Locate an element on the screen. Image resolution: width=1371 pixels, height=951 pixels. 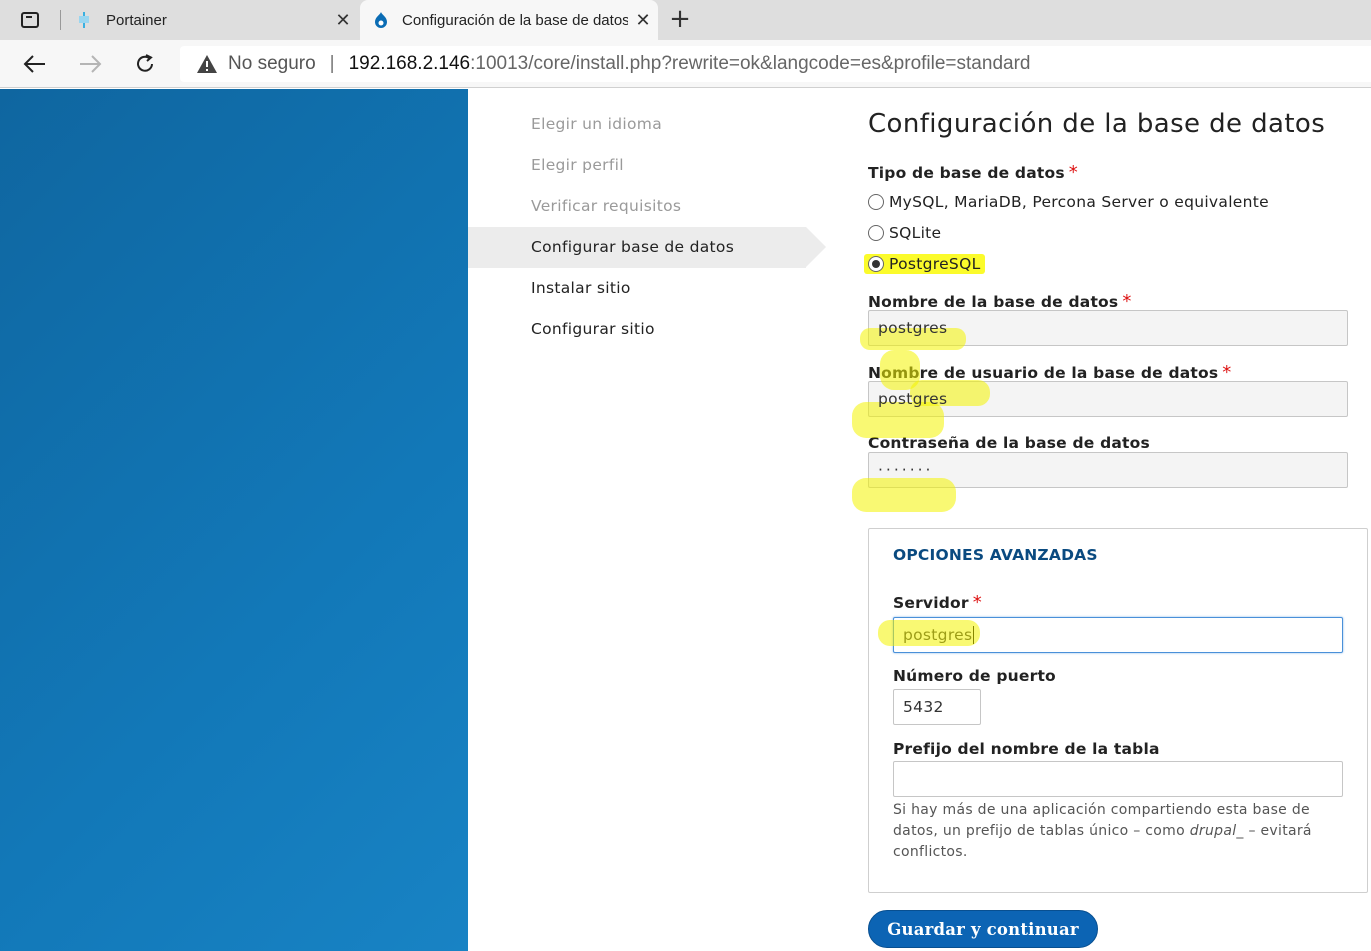
input-value: ······· is located at coordinates (906, 470).